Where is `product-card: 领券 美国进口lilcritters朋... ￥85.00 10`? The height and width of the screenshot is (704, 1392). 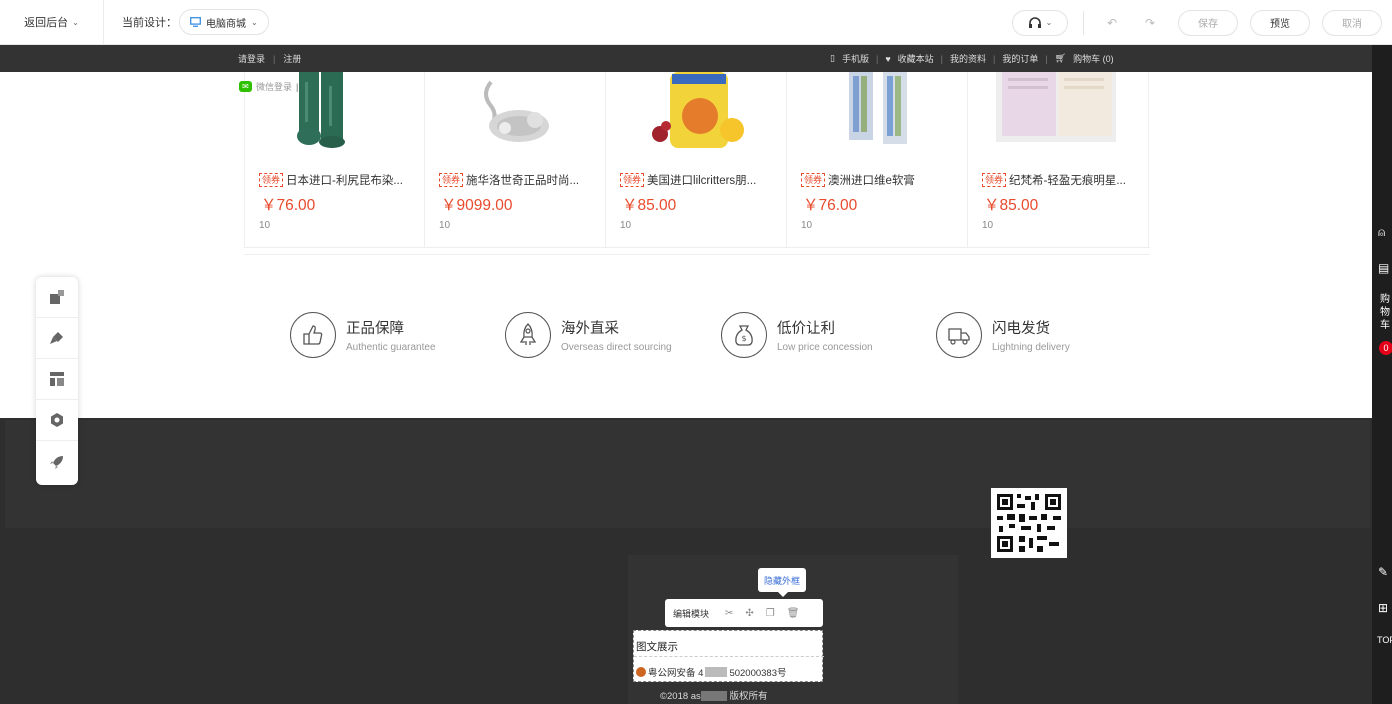 product-card: 领券 美国进口lilcritters朋... ￥85.00 10 is located at coordinates (696, 160).